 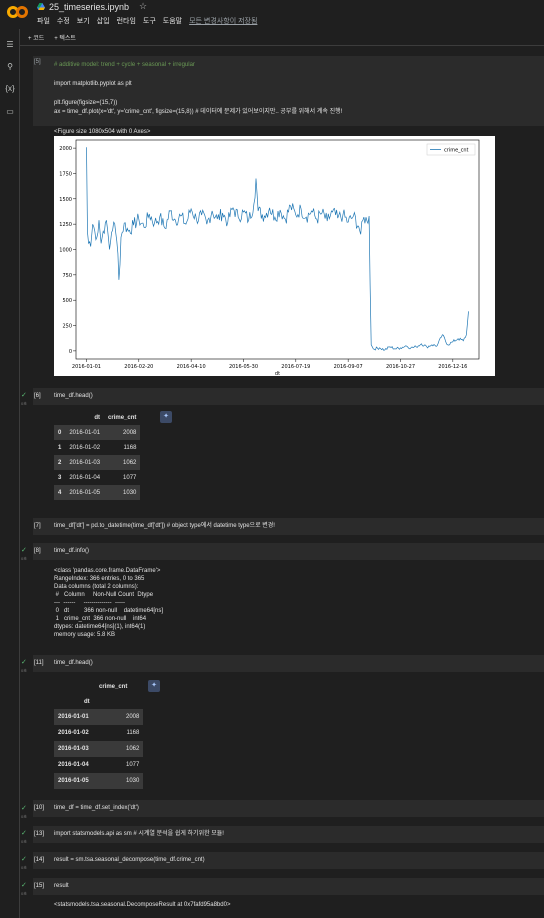 I want to click on x-tick-label: 2016-10-27, so click(x=400, y=367).